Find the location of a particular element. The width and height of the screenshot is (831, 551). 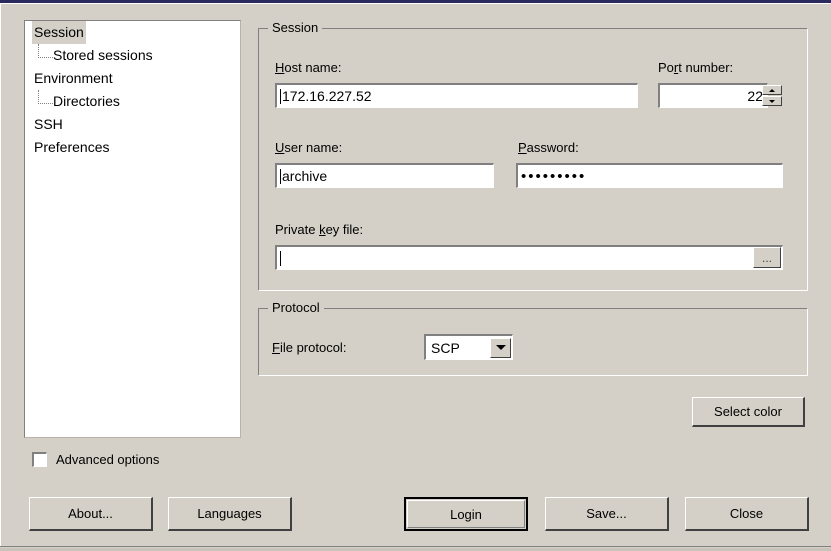

password-label-accel: P is located at coordinates (522, 147).